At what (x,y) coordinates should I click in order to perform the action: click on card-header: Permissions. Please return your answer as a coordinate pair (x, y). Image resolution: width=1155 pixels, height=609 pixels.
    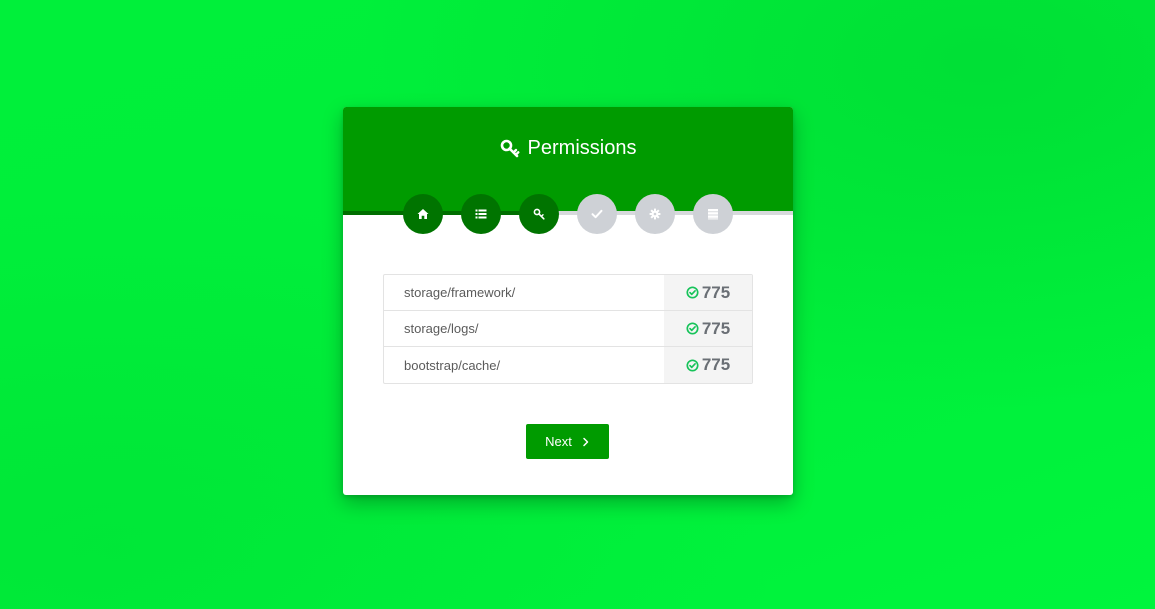
    Looking at the image, I should click on (568, 170).